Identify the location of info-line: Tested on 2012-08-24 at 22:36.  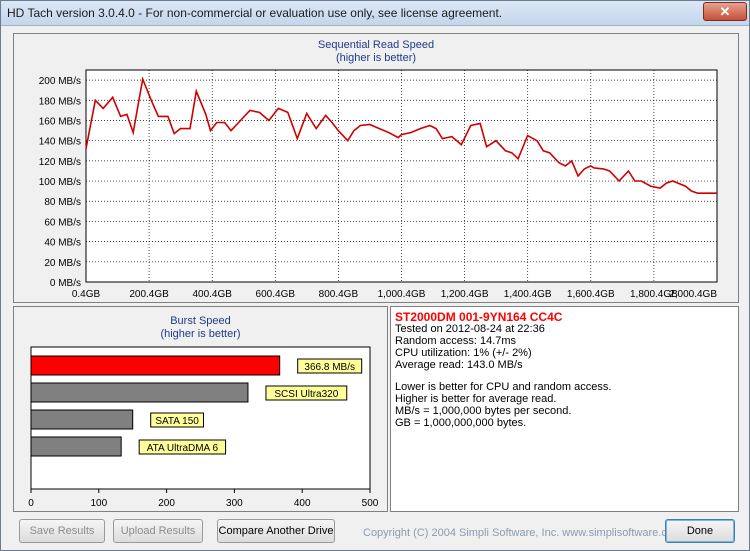
(470, 329).